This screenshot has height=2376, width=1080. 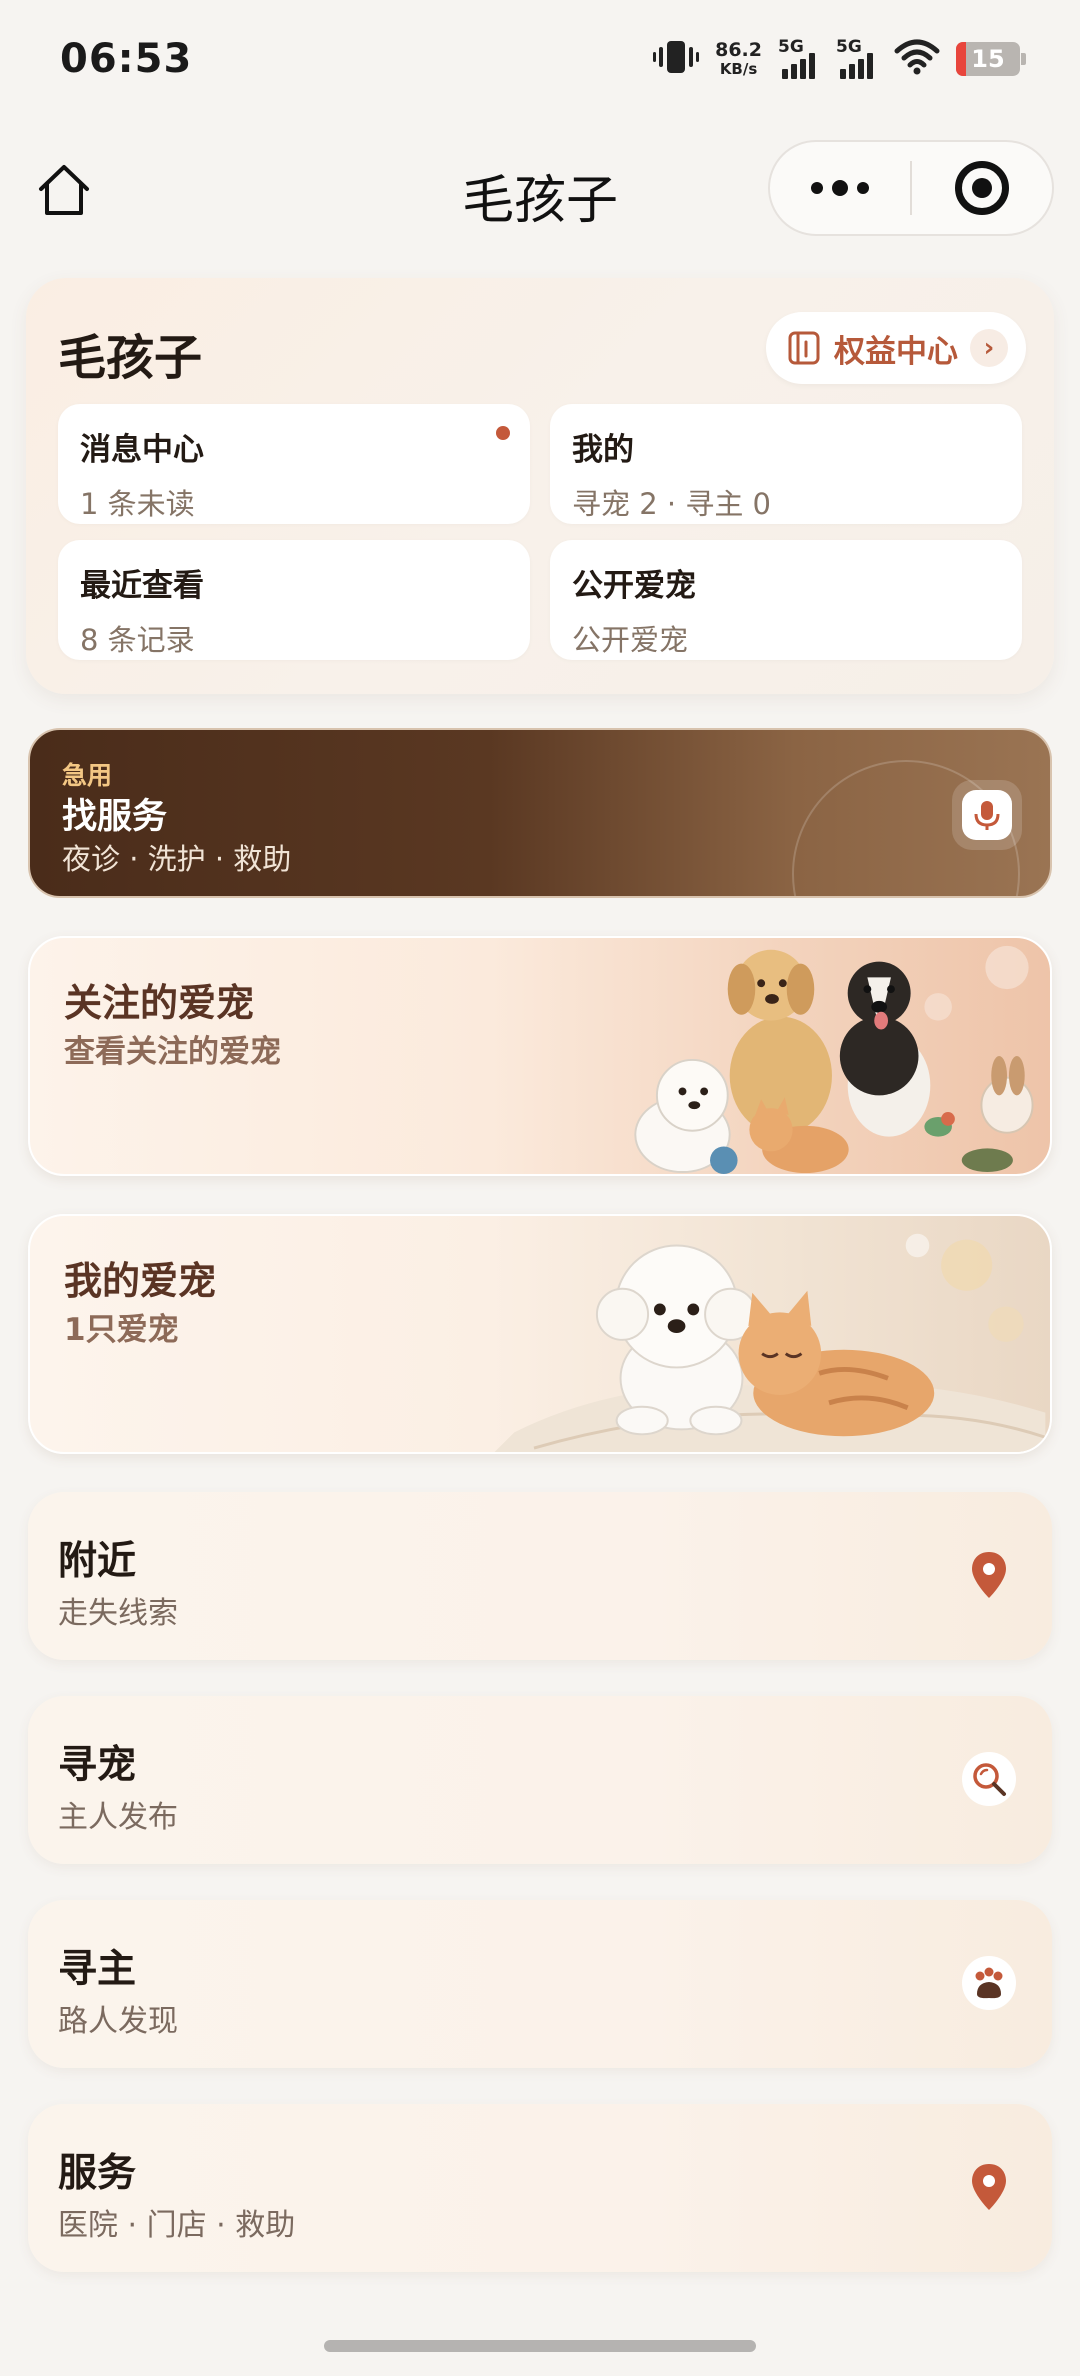 I want to click on microphone-icon, so click(x=987, y=815).